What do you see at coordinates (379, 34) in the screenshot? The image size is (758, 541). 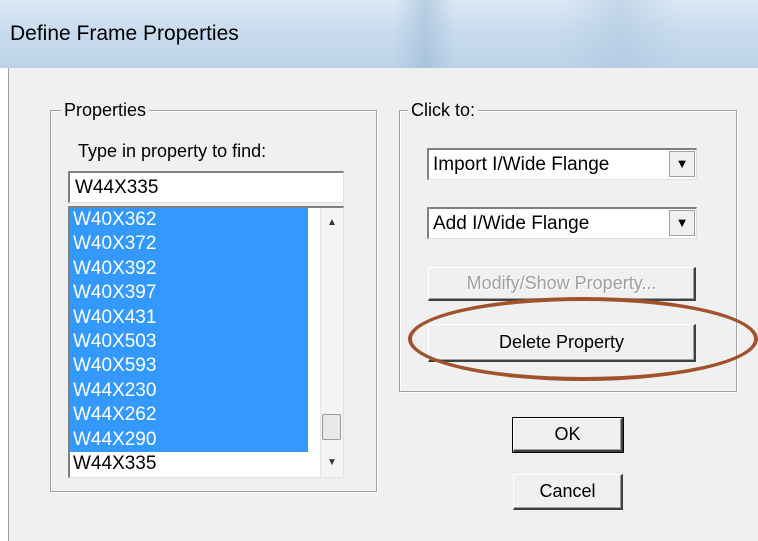 I see `title-bar: Define Frame Properties` at bounding box center [379, 34].